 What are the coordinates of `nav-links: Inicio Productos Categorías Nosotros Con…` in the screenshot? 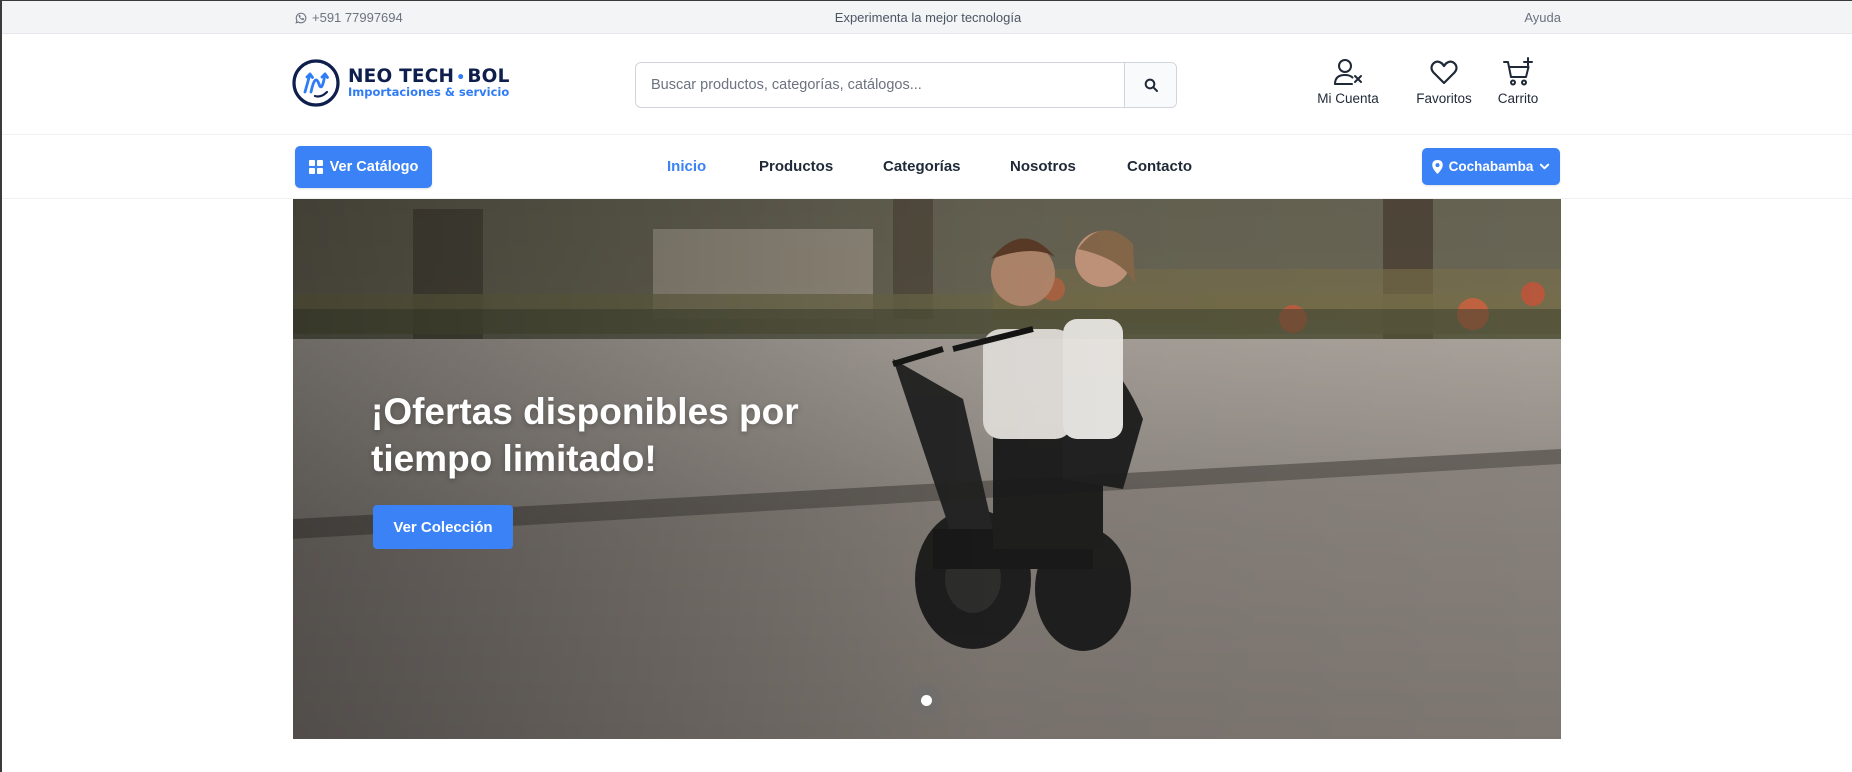 It's located at (927, 167).